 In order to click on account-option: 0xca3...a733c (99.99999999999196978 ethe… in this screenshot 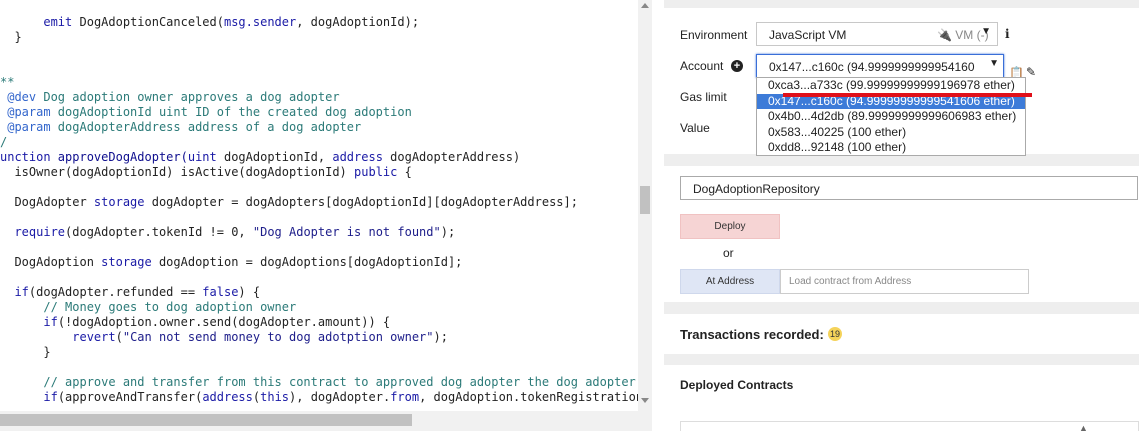, I will do `click(891, 86)`.